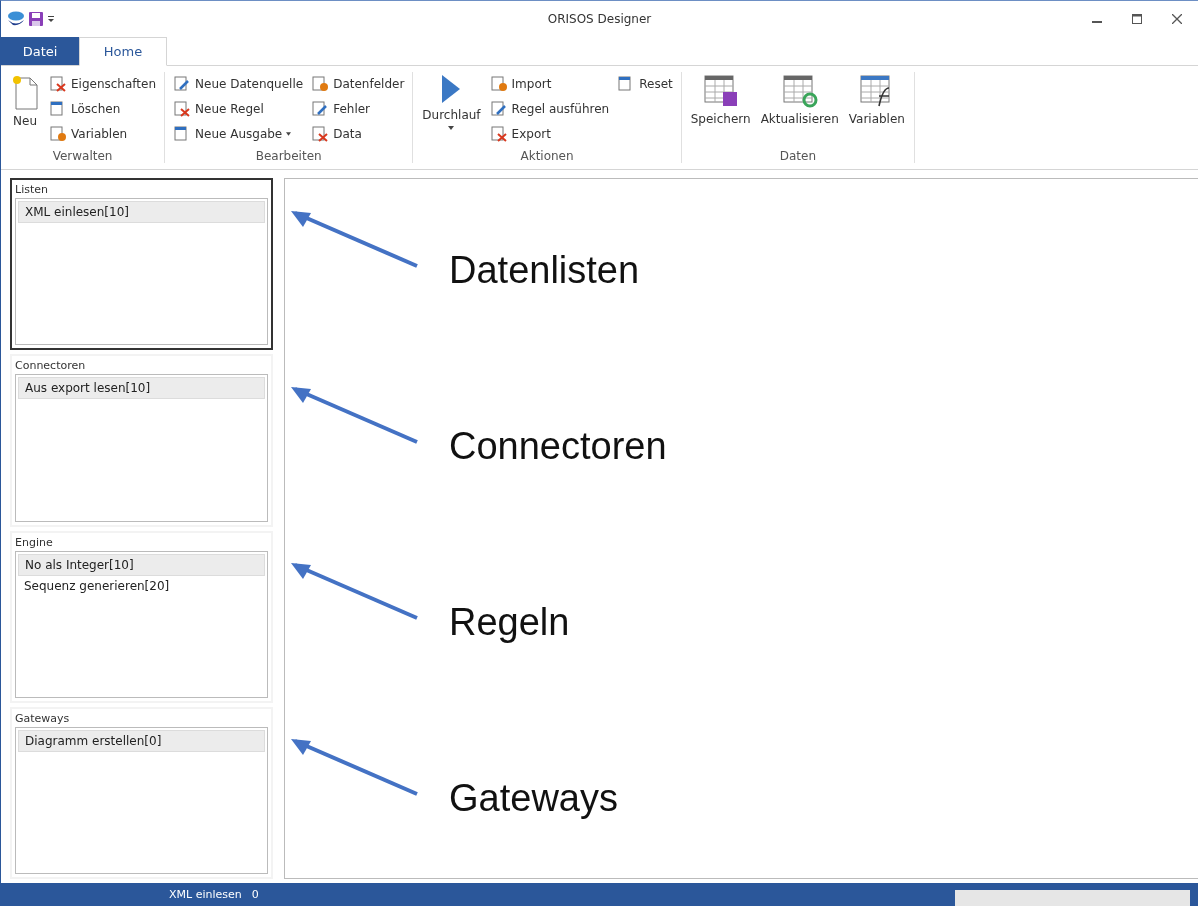 This screenshot has height=906, width=1198. I want to click on list-item: No als Integer[10], so click(141, 564).